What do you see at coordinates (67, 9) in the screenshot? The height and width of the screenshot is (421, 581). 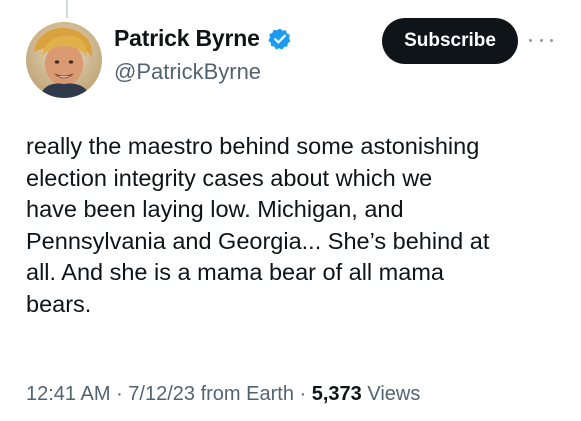 I see `thread-connector-line` at bounding box center [67, 9].